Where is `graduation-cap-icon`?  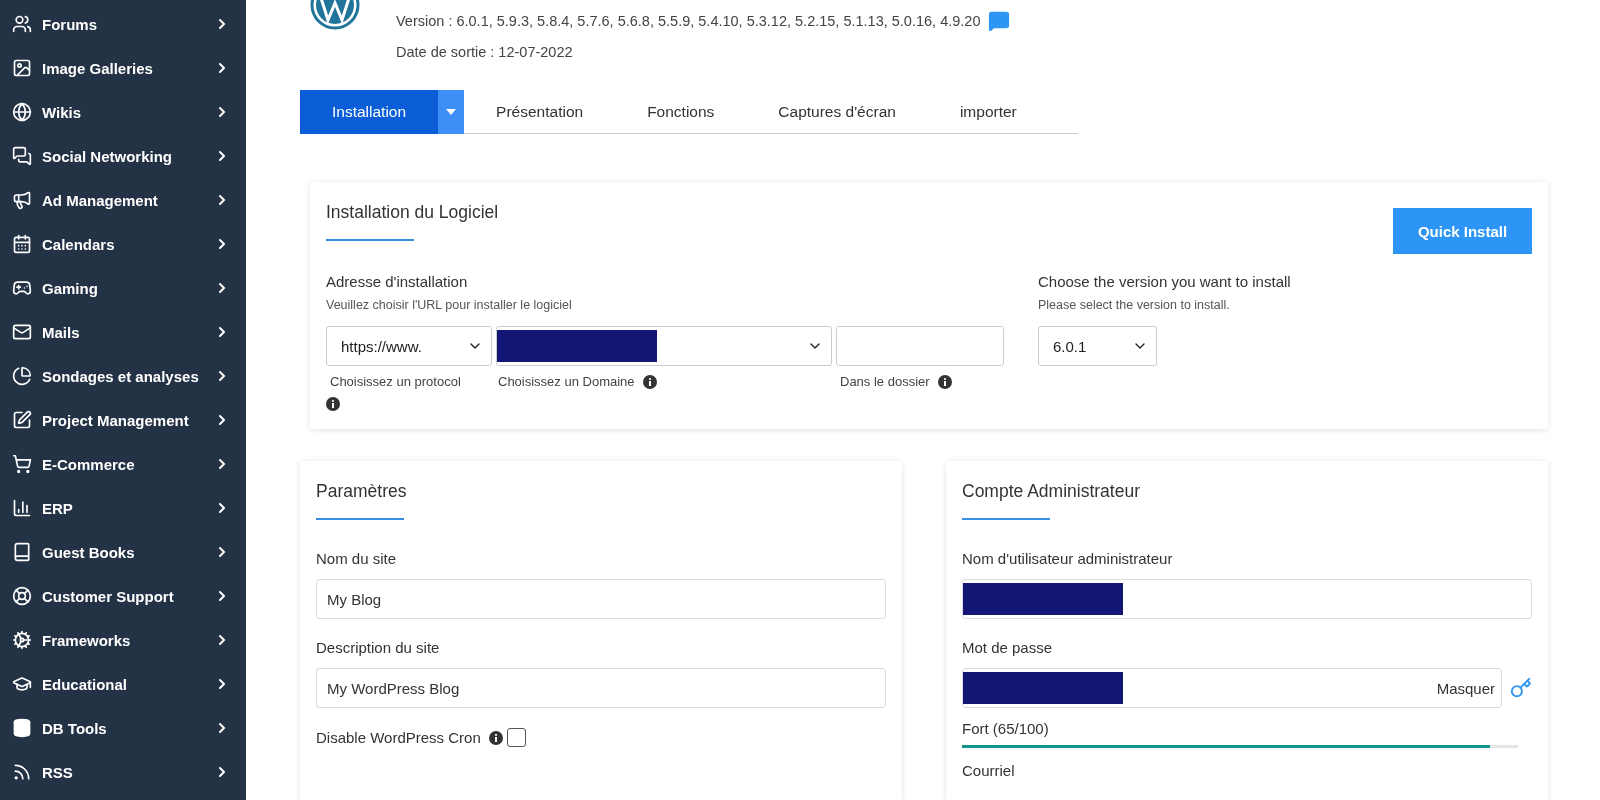 graduation-cap-icon is located at coordinates (22, 684).